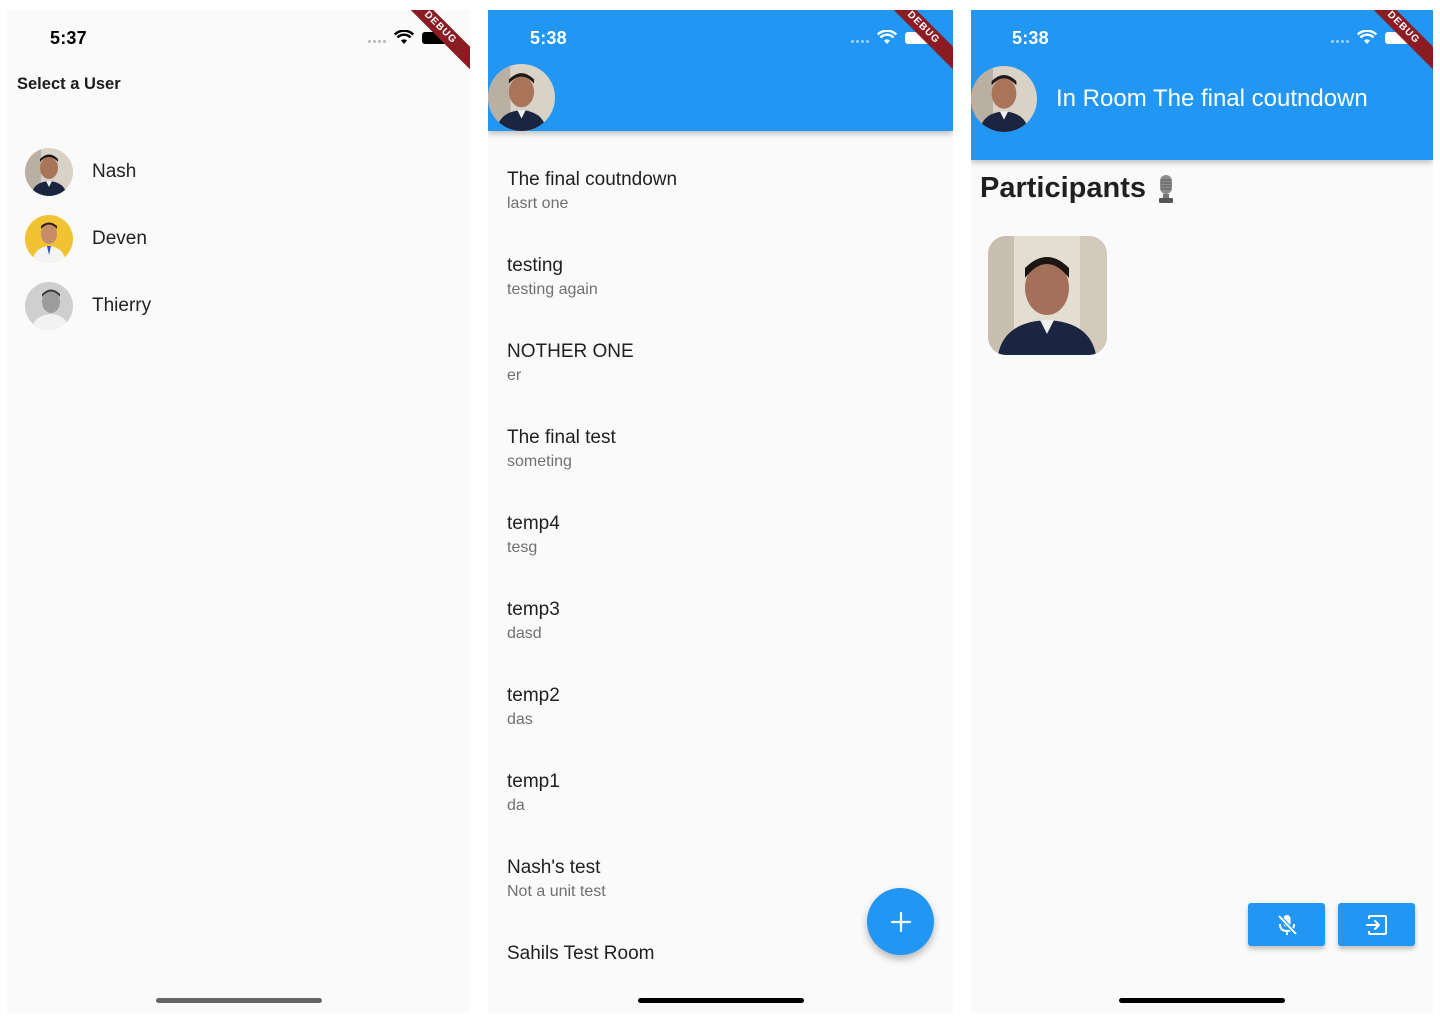 This screenshot has width=1440, height=1024. What do you see at coordinates (119, 238) in the screenshot?
I see `user-name: Deven` at bounding box center [119, 238].